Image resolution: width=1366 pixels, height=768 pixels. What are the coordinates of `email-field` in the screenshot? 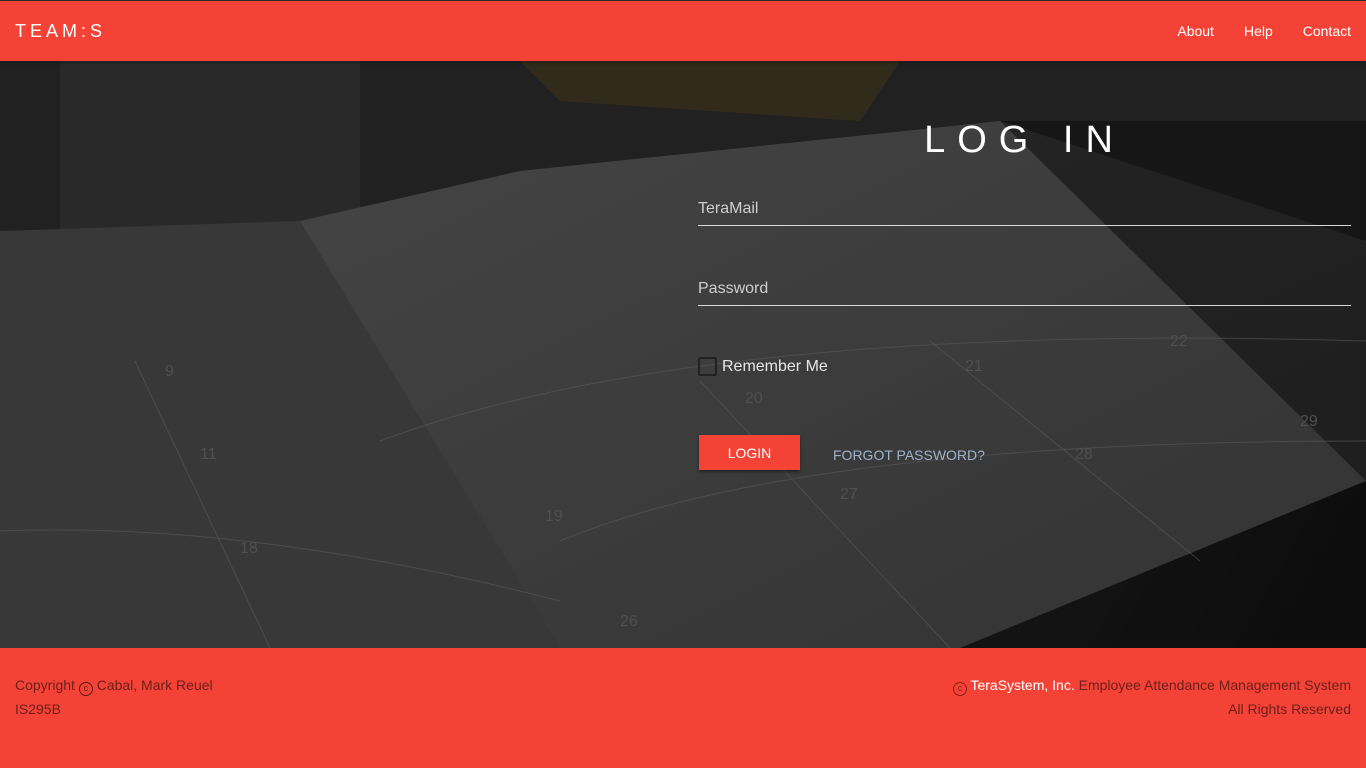 It's located at (1024, 208).